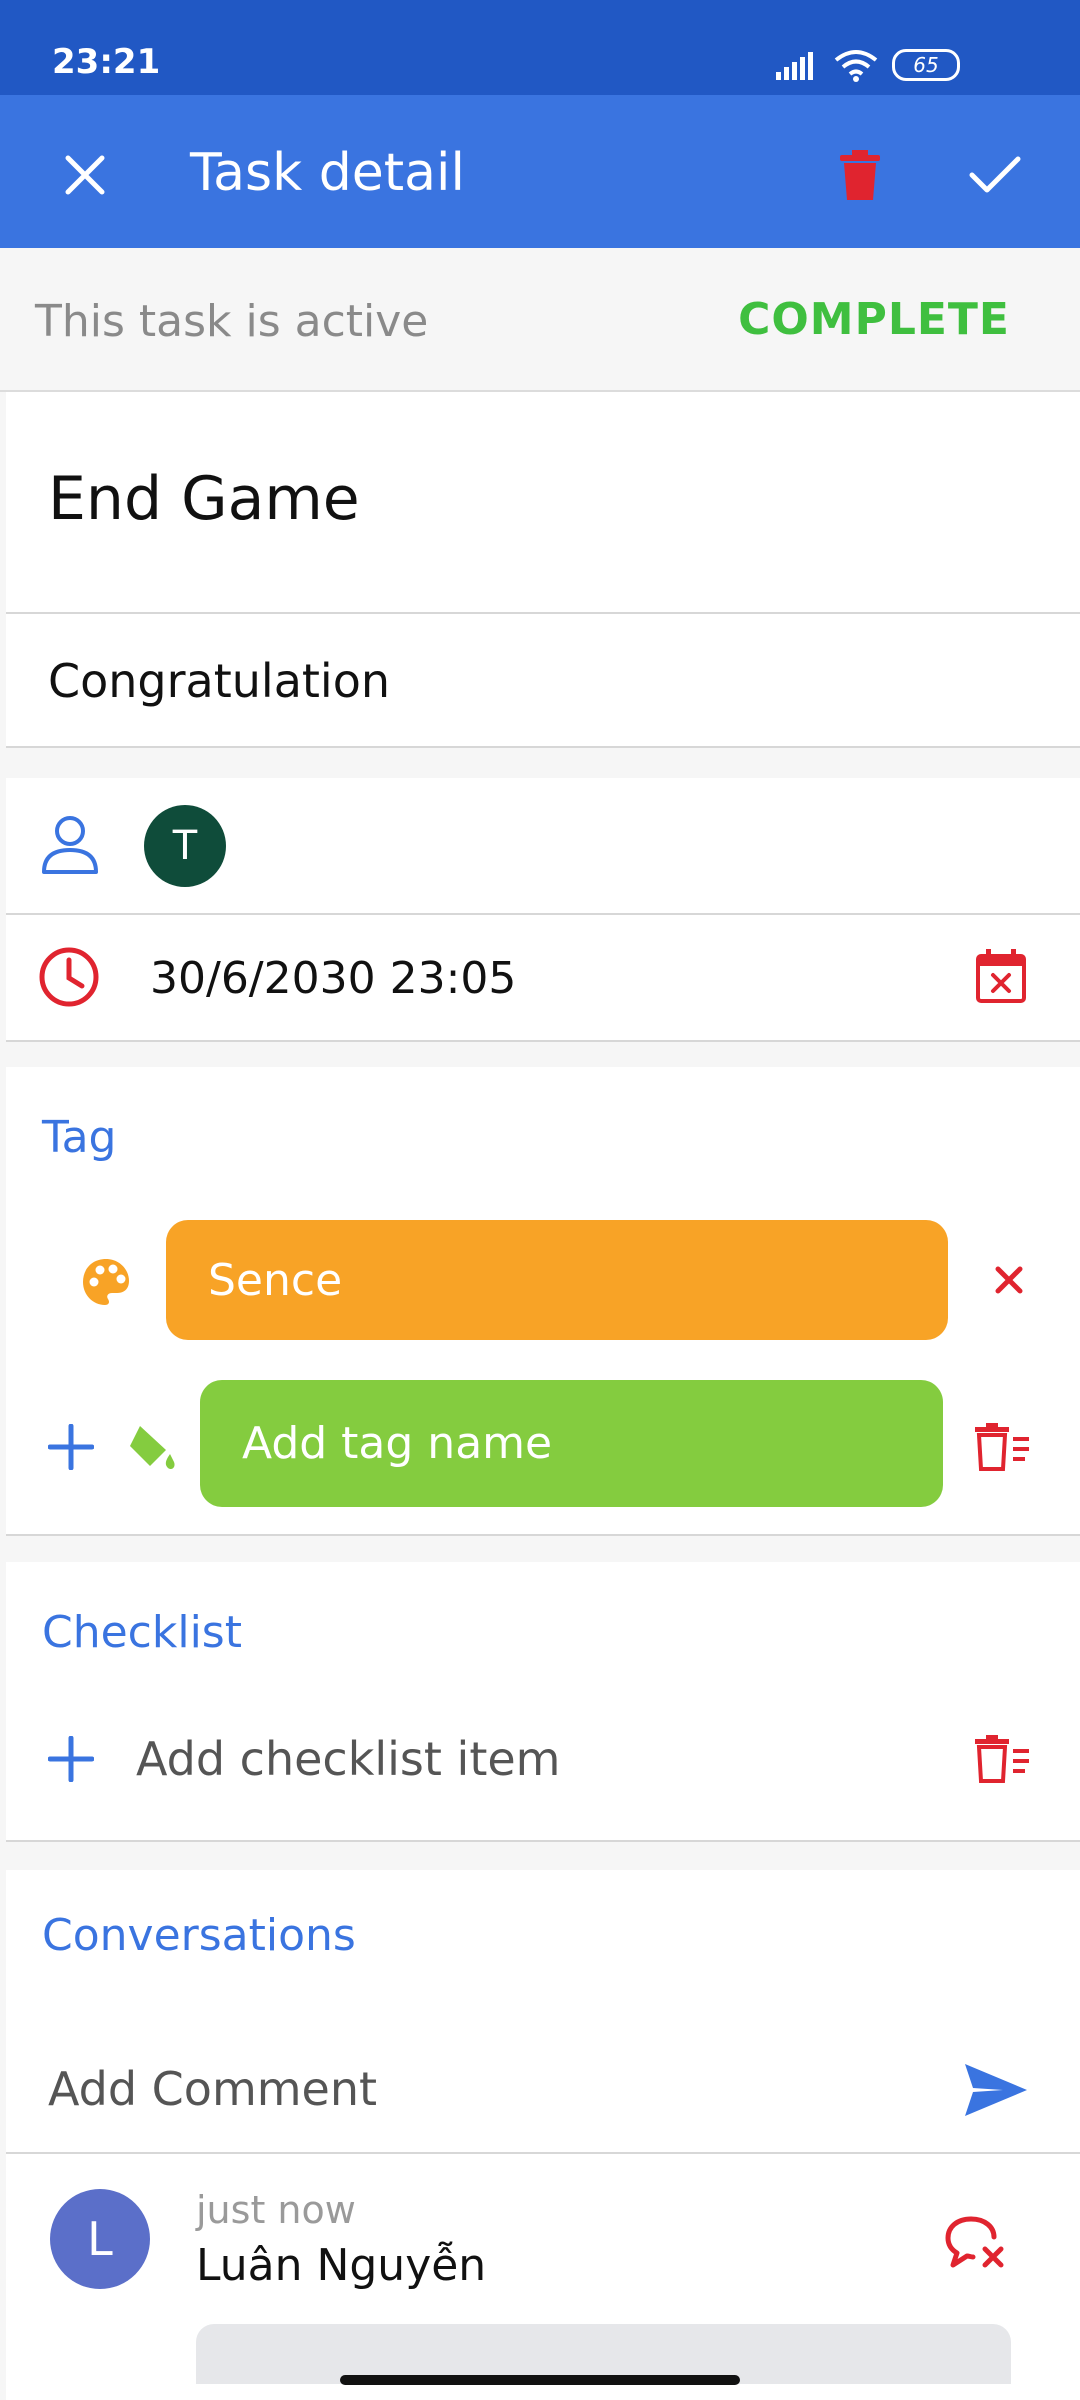 The height and width of the screenshot is (2400, 1080). I want to click on page-title: Task detail, so click(327, 173).